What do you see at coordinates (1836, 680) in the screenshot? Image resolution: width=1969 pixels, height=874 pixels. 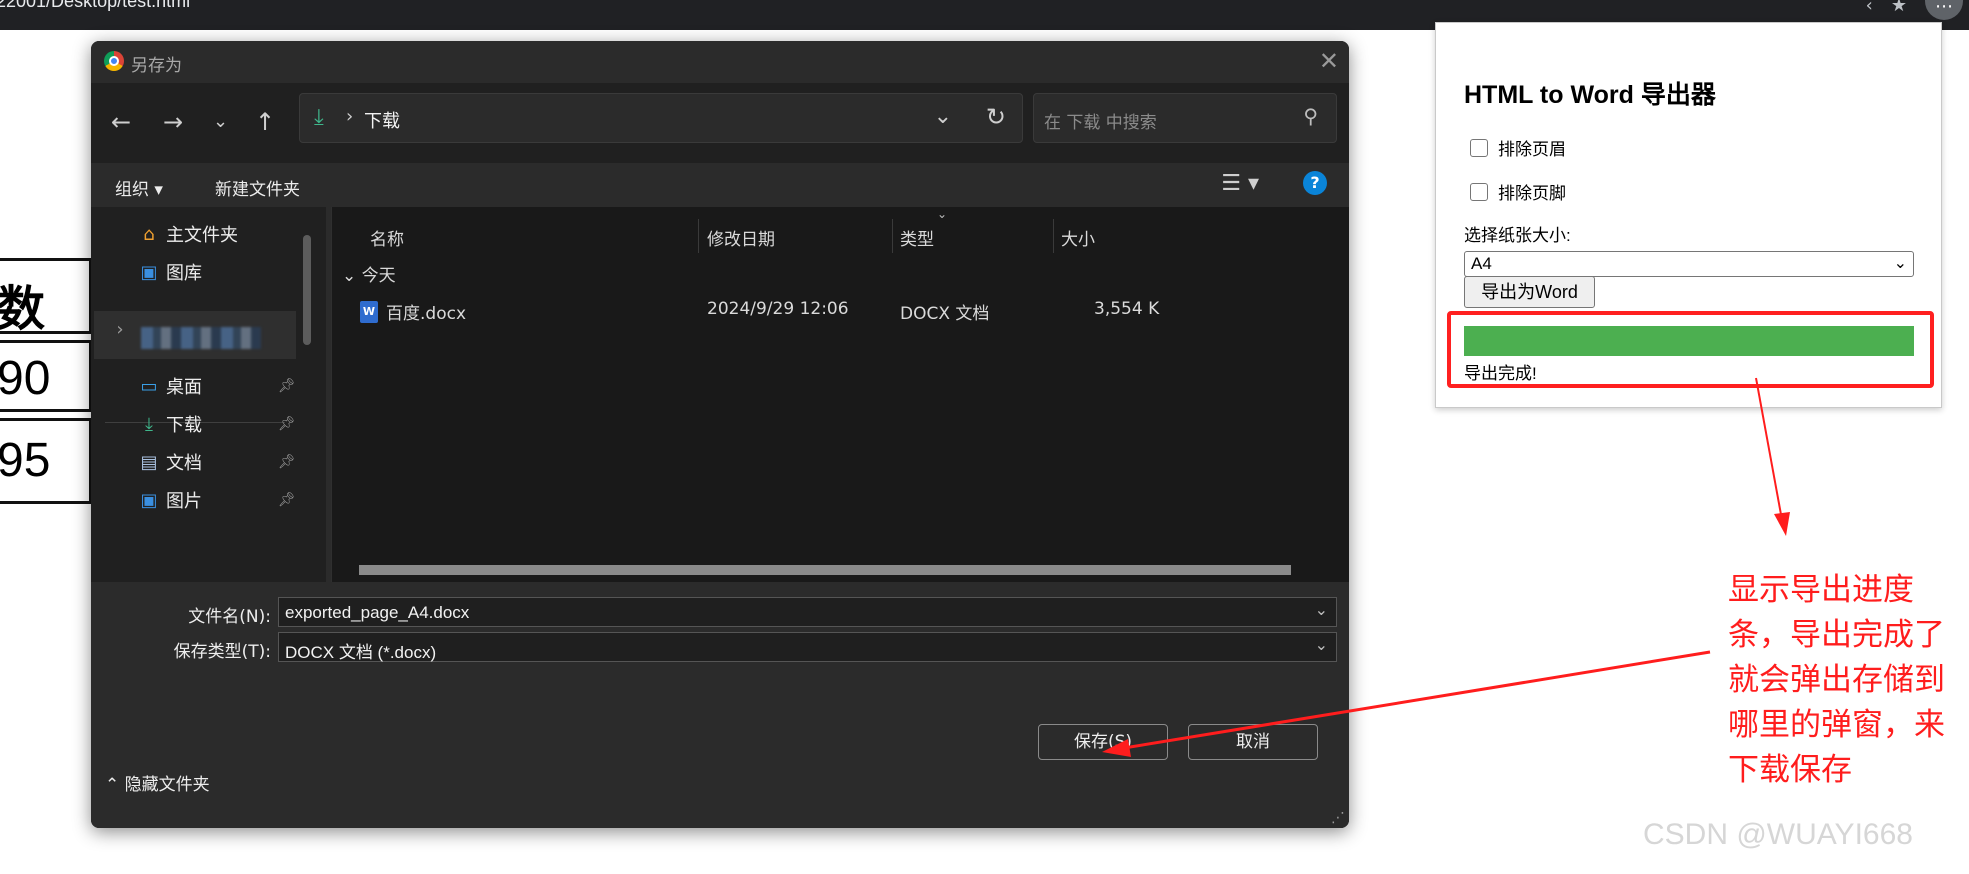 I see `annotation-text: 显示导出进度条，导出完成了就会弹出存储到哪里的弹窗，来下载保存` at bounding box center [1836, 680].